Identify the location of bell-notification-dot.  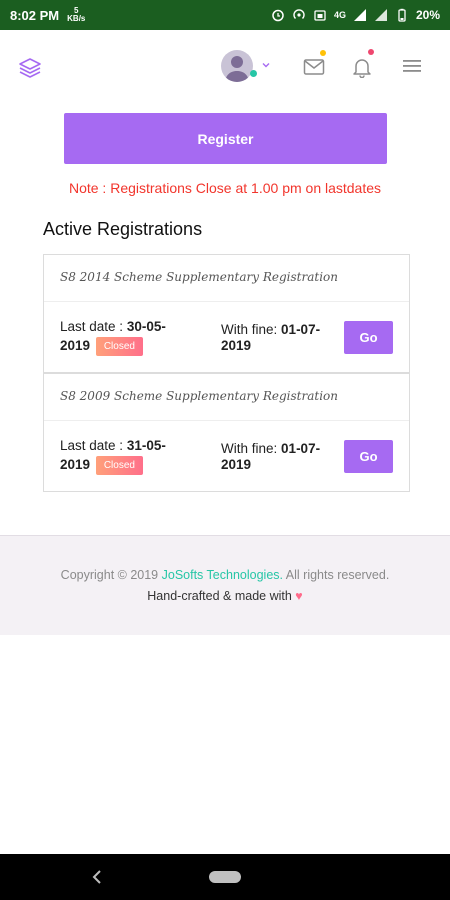
(371, 52).